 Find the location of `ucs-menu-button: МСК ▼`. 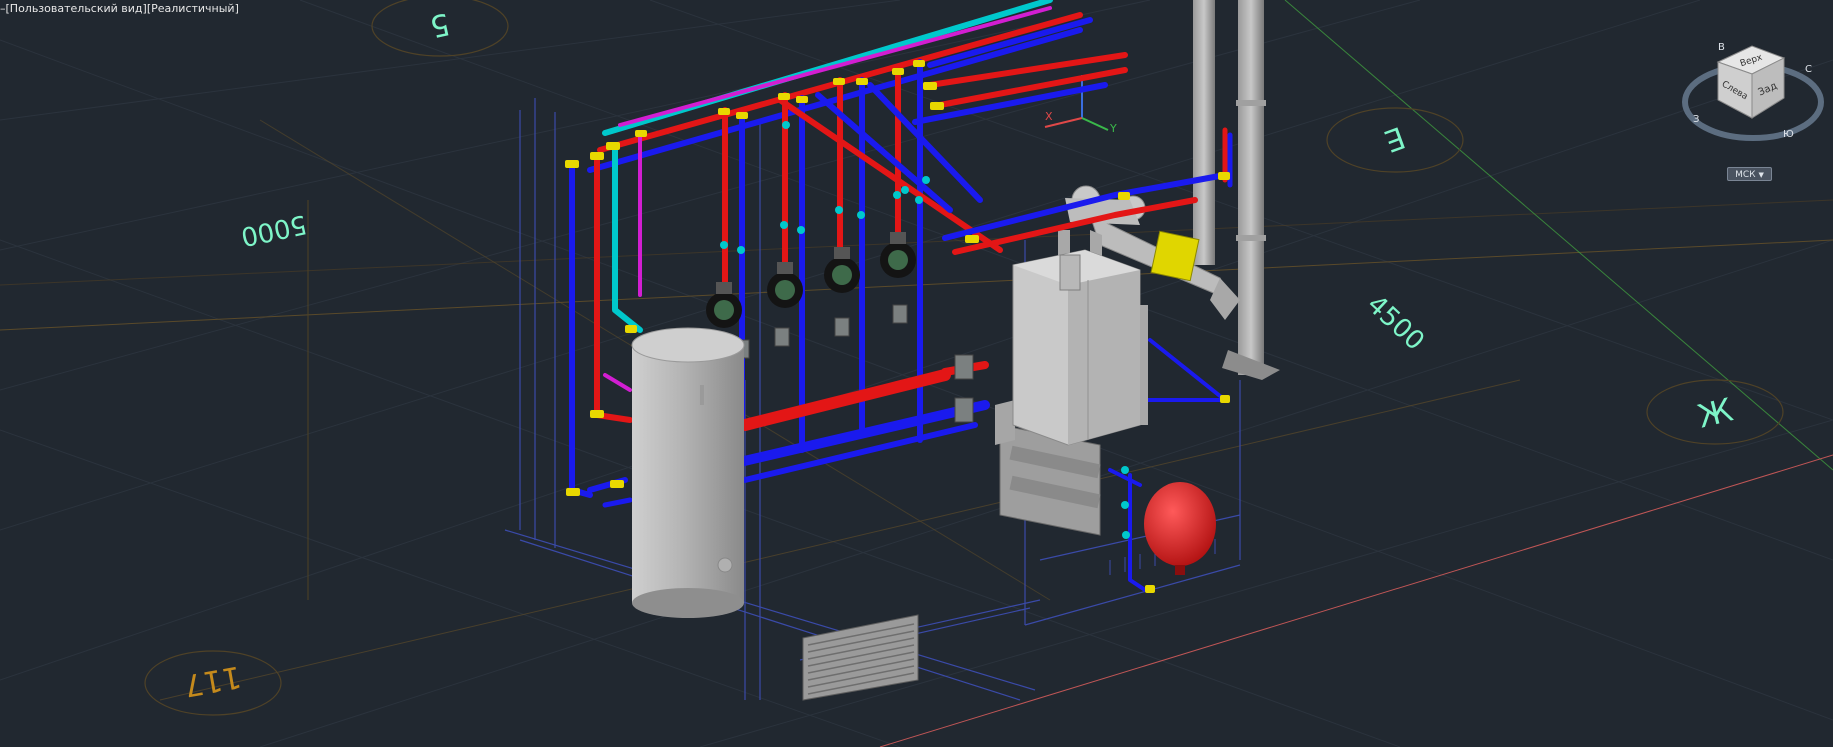

ucs-menu-button: МСК ▼ is located at coordinates (1749, 174).